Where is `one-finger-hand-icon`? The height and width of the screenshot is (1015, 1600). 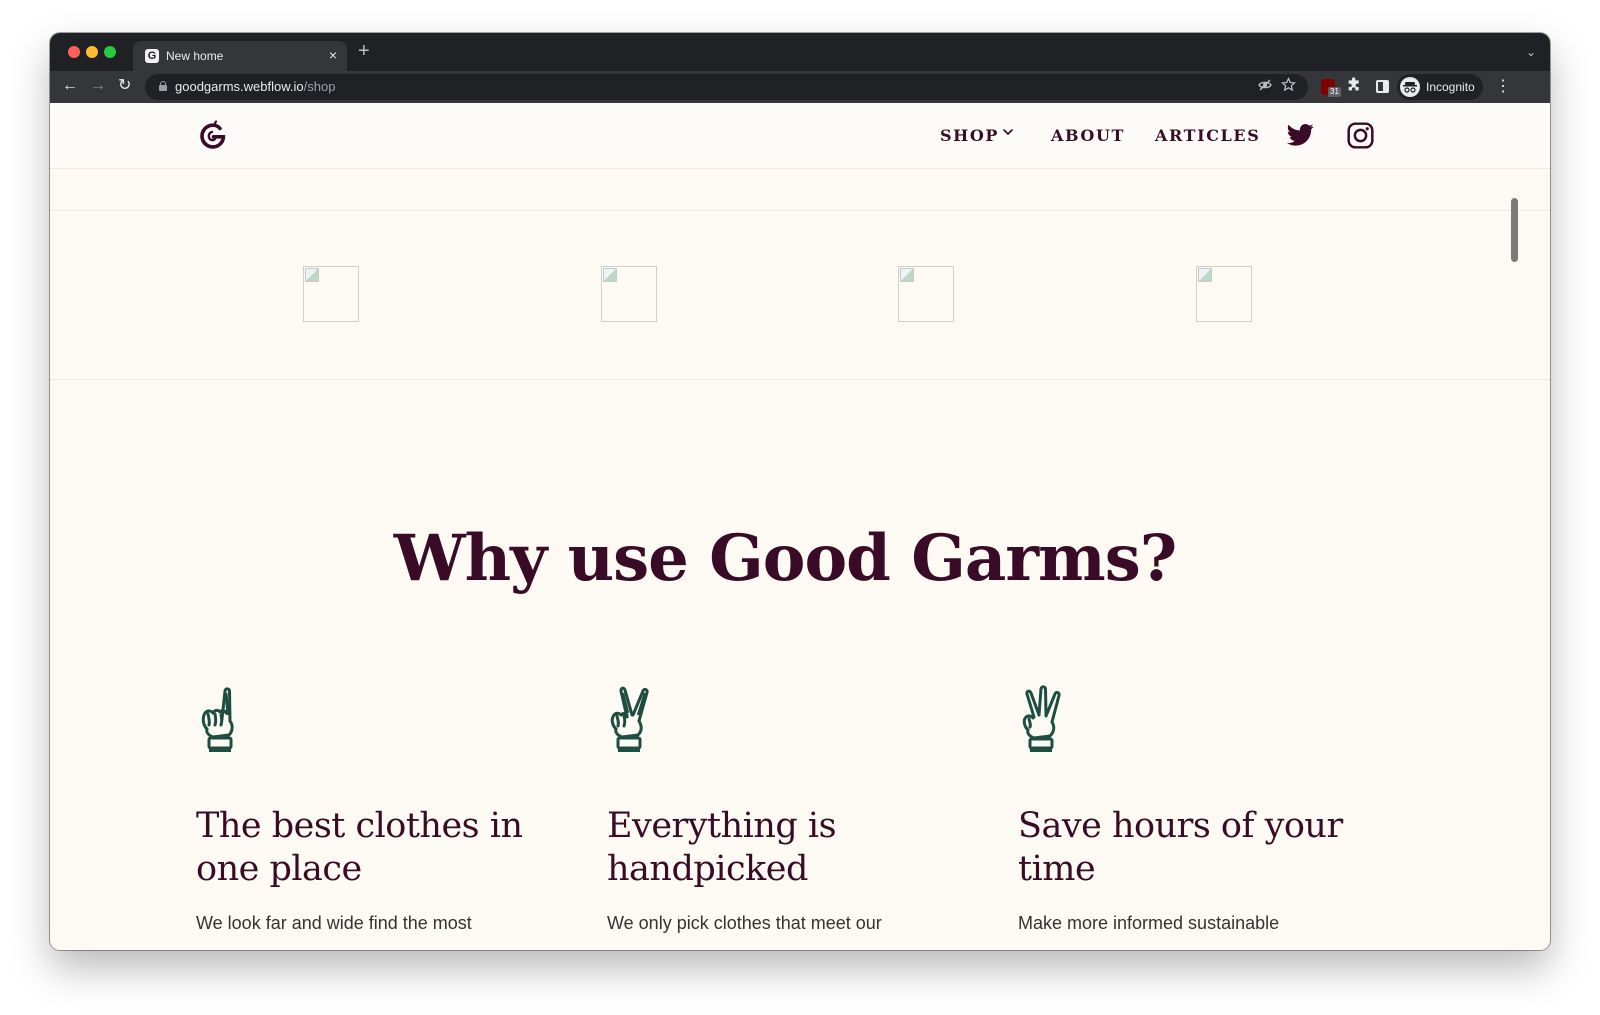
one-finger-hand-icon is located at coordinates (217, 719).